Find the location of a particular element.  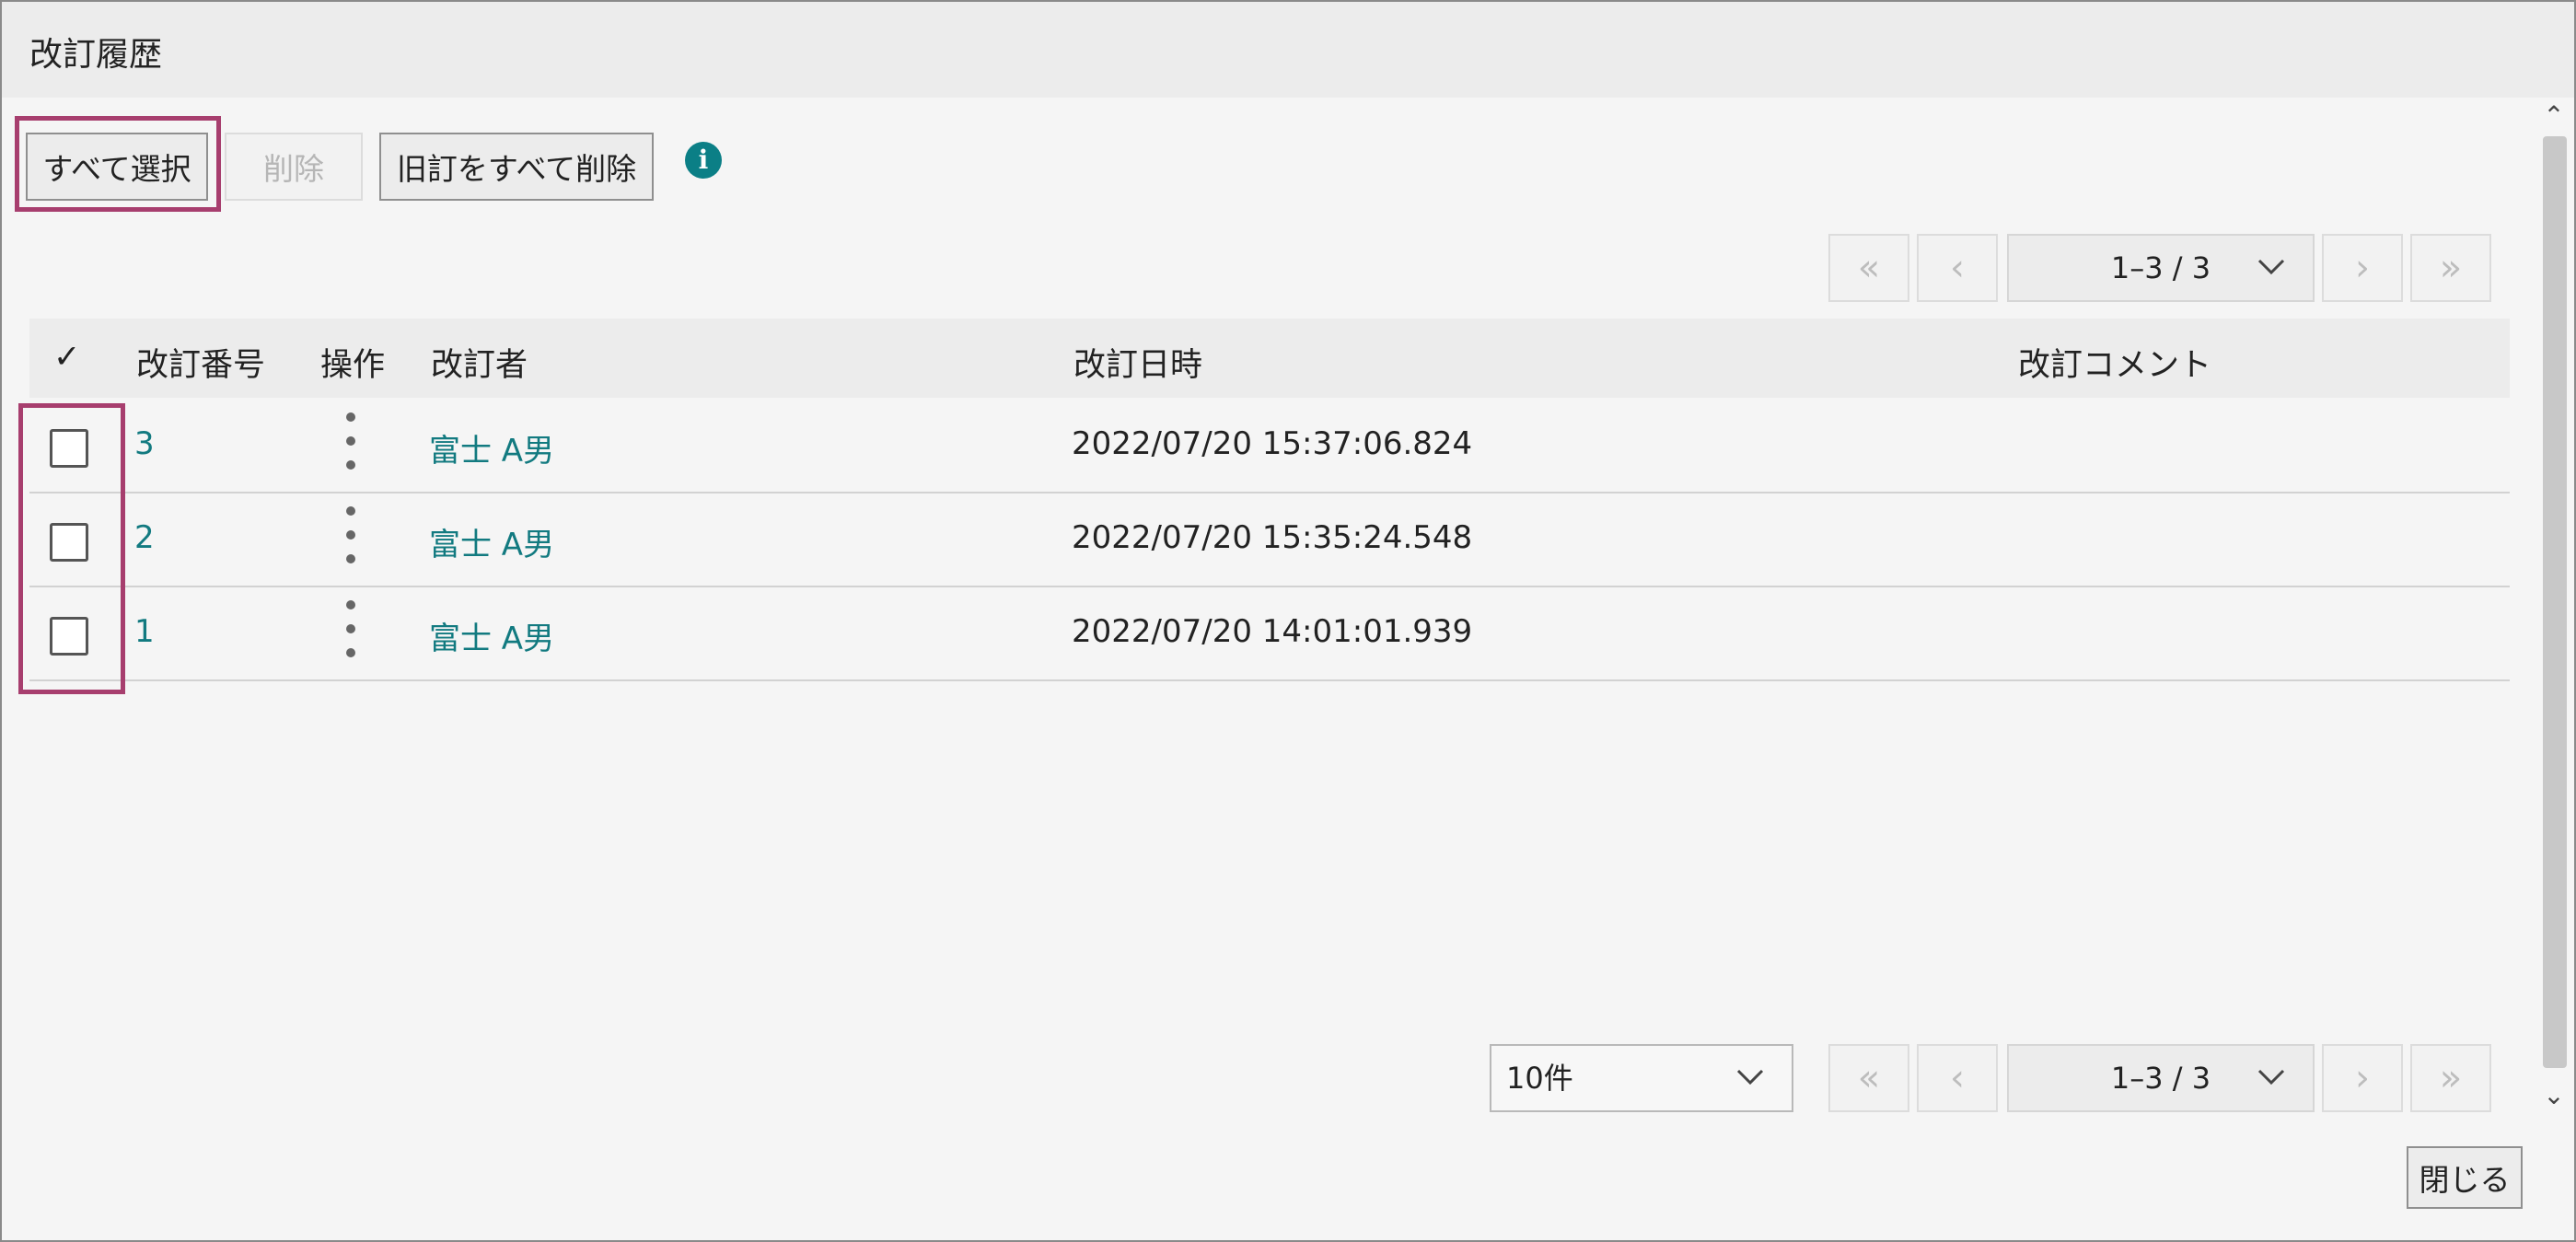

header-check: ✓ is located at coordinates (67, 357).